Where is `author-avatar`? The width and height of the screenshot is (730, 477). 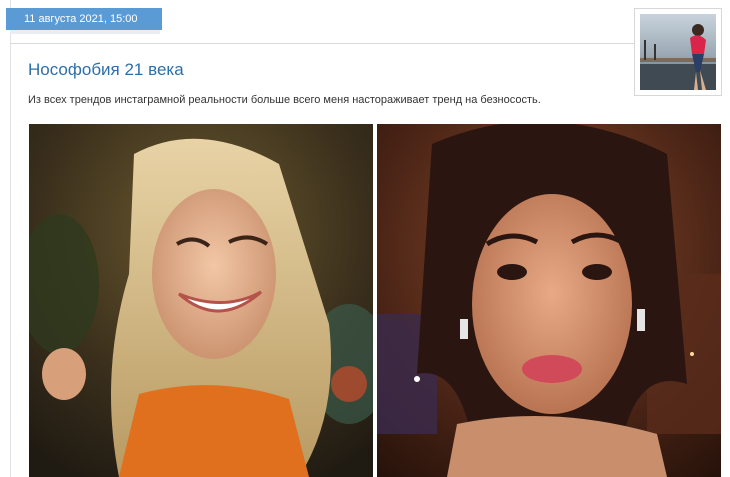 author-avatar is located at coordinates (678, 52).